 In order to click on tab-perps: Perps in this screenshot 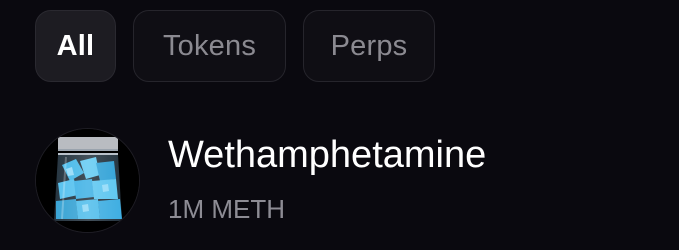, I will do `click(369, 46)`.